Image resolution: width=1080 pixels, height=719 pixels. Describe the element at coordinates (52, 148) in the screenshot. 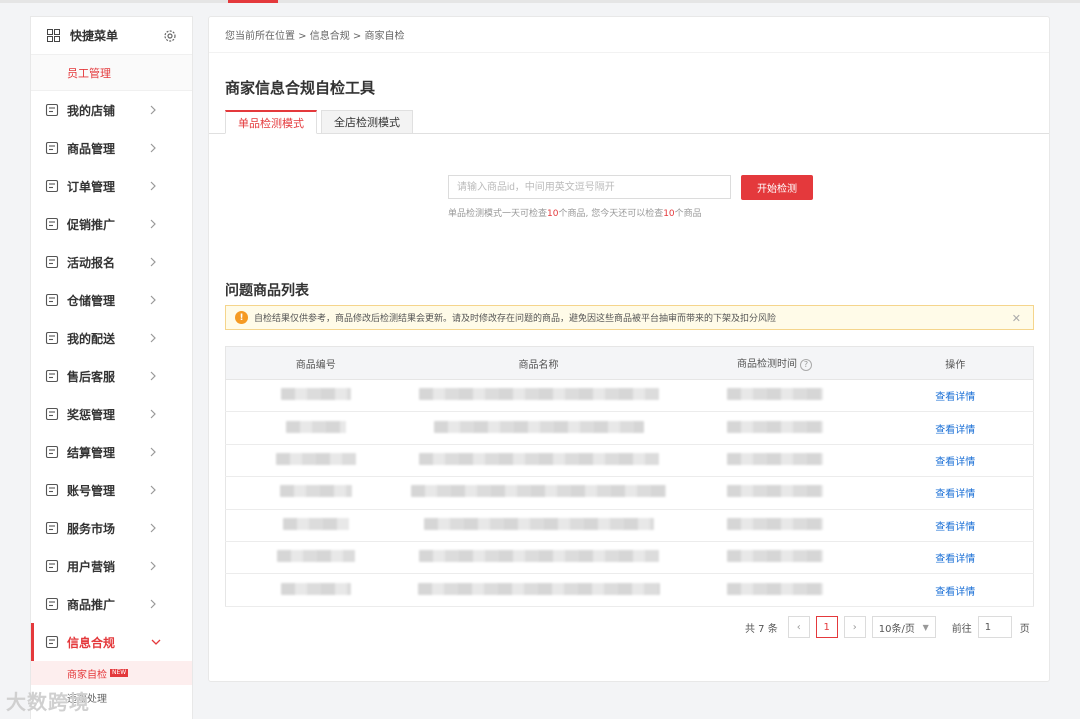

I see `goods-icon` at that location.